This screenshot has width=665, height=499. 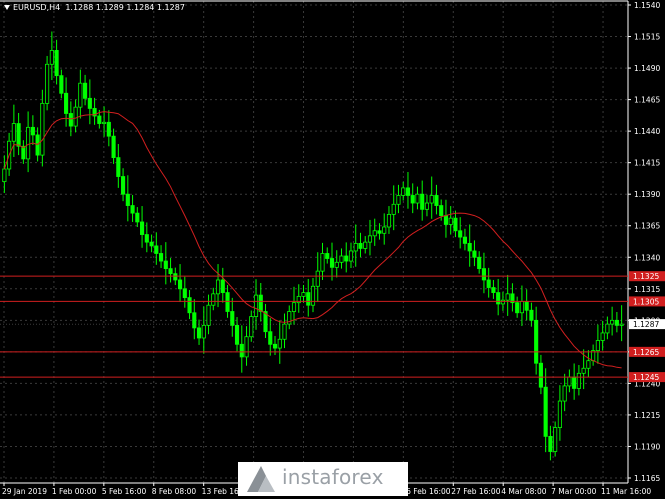 I want to click on x-tick-label: 4 Mar 08:00, so click(x=524, y=491).